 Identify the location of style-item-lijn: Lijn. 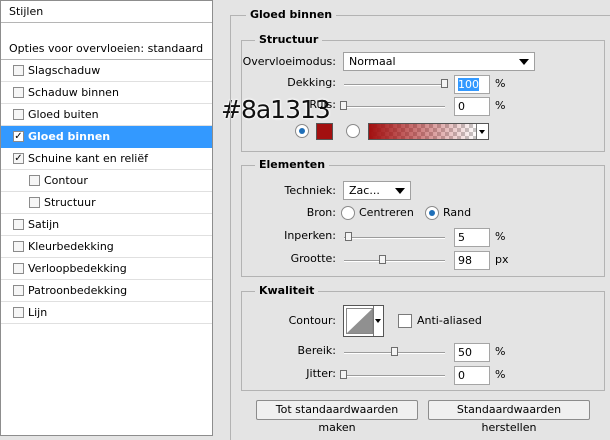
(106, 313).